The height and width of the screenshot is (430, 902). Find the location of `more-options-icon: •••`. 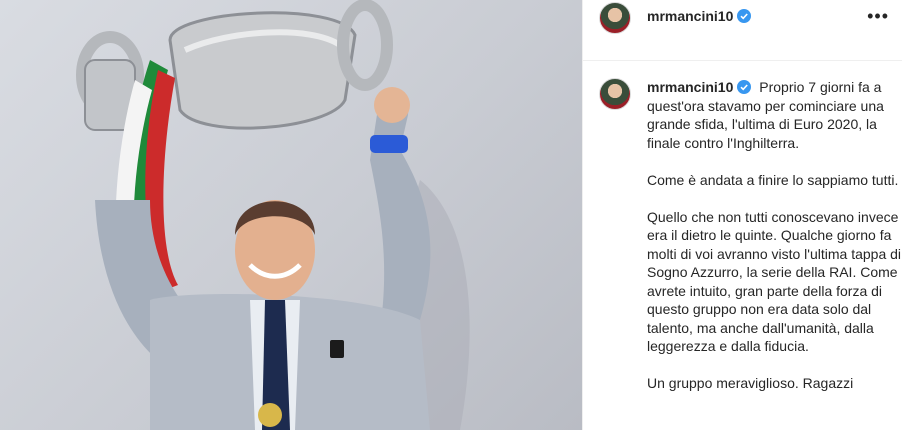

more-options-icon: ••• is located at coordinates (878, 16).